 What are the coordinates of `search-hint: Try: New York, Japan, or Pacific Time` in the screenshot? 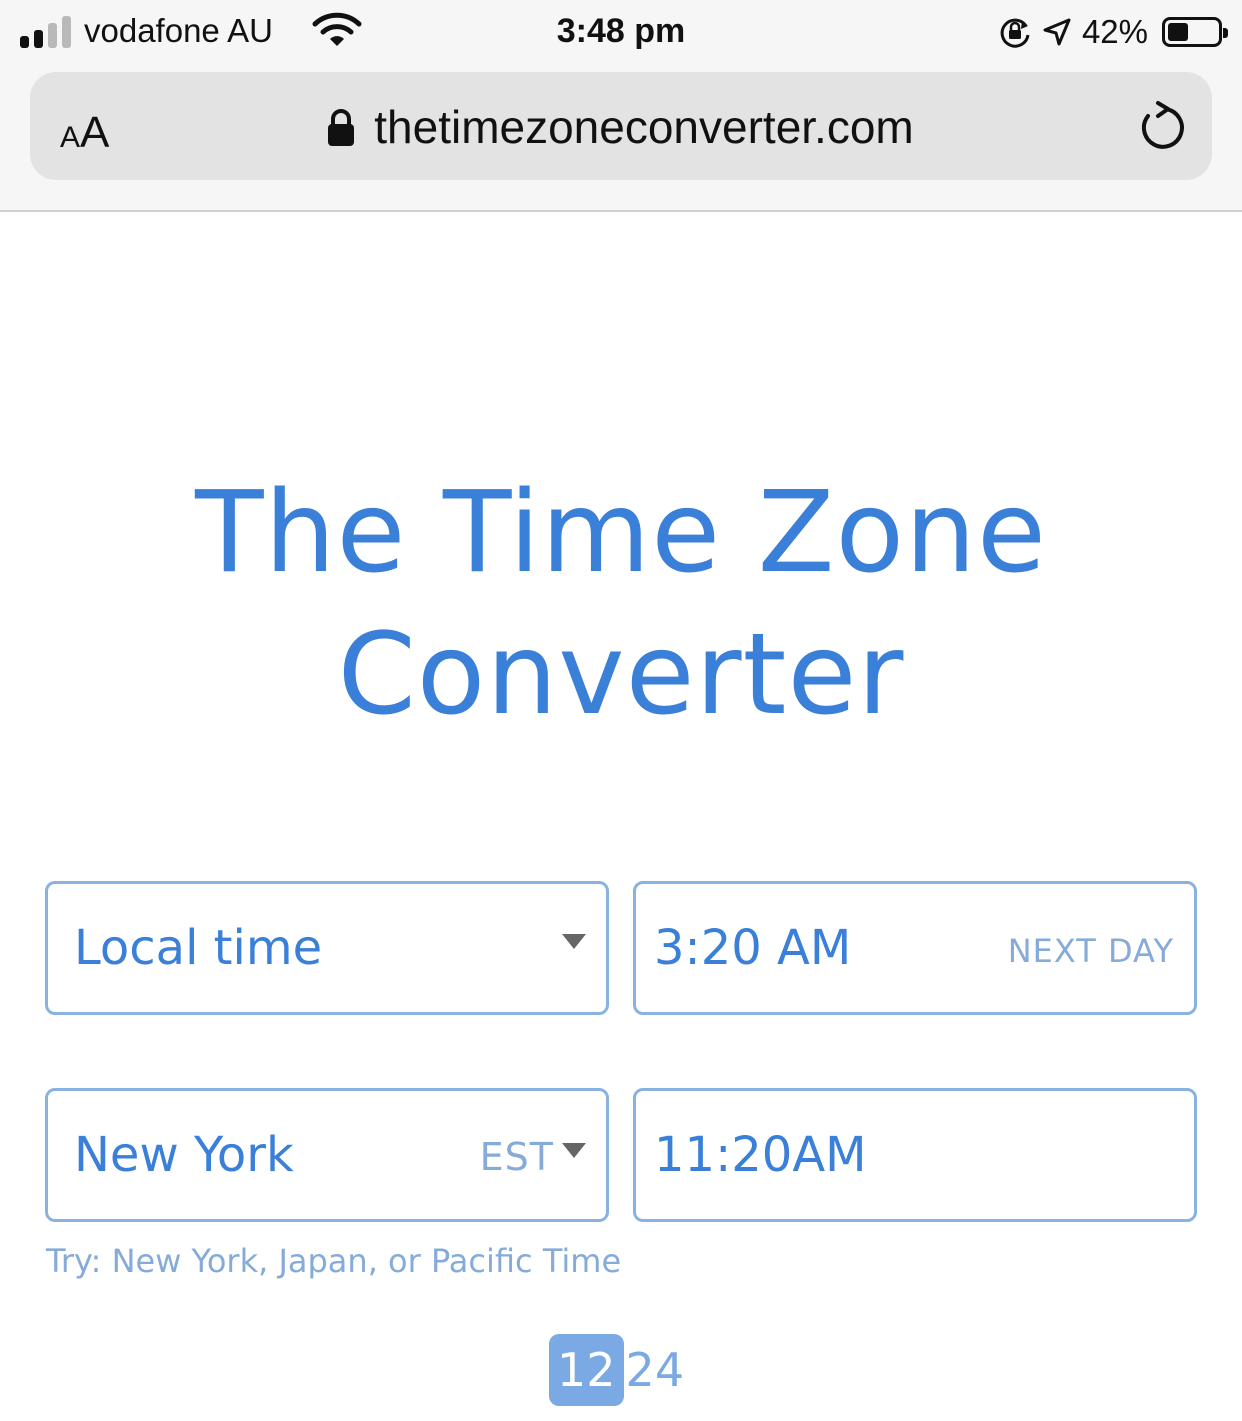 It's located at (334, 1261).